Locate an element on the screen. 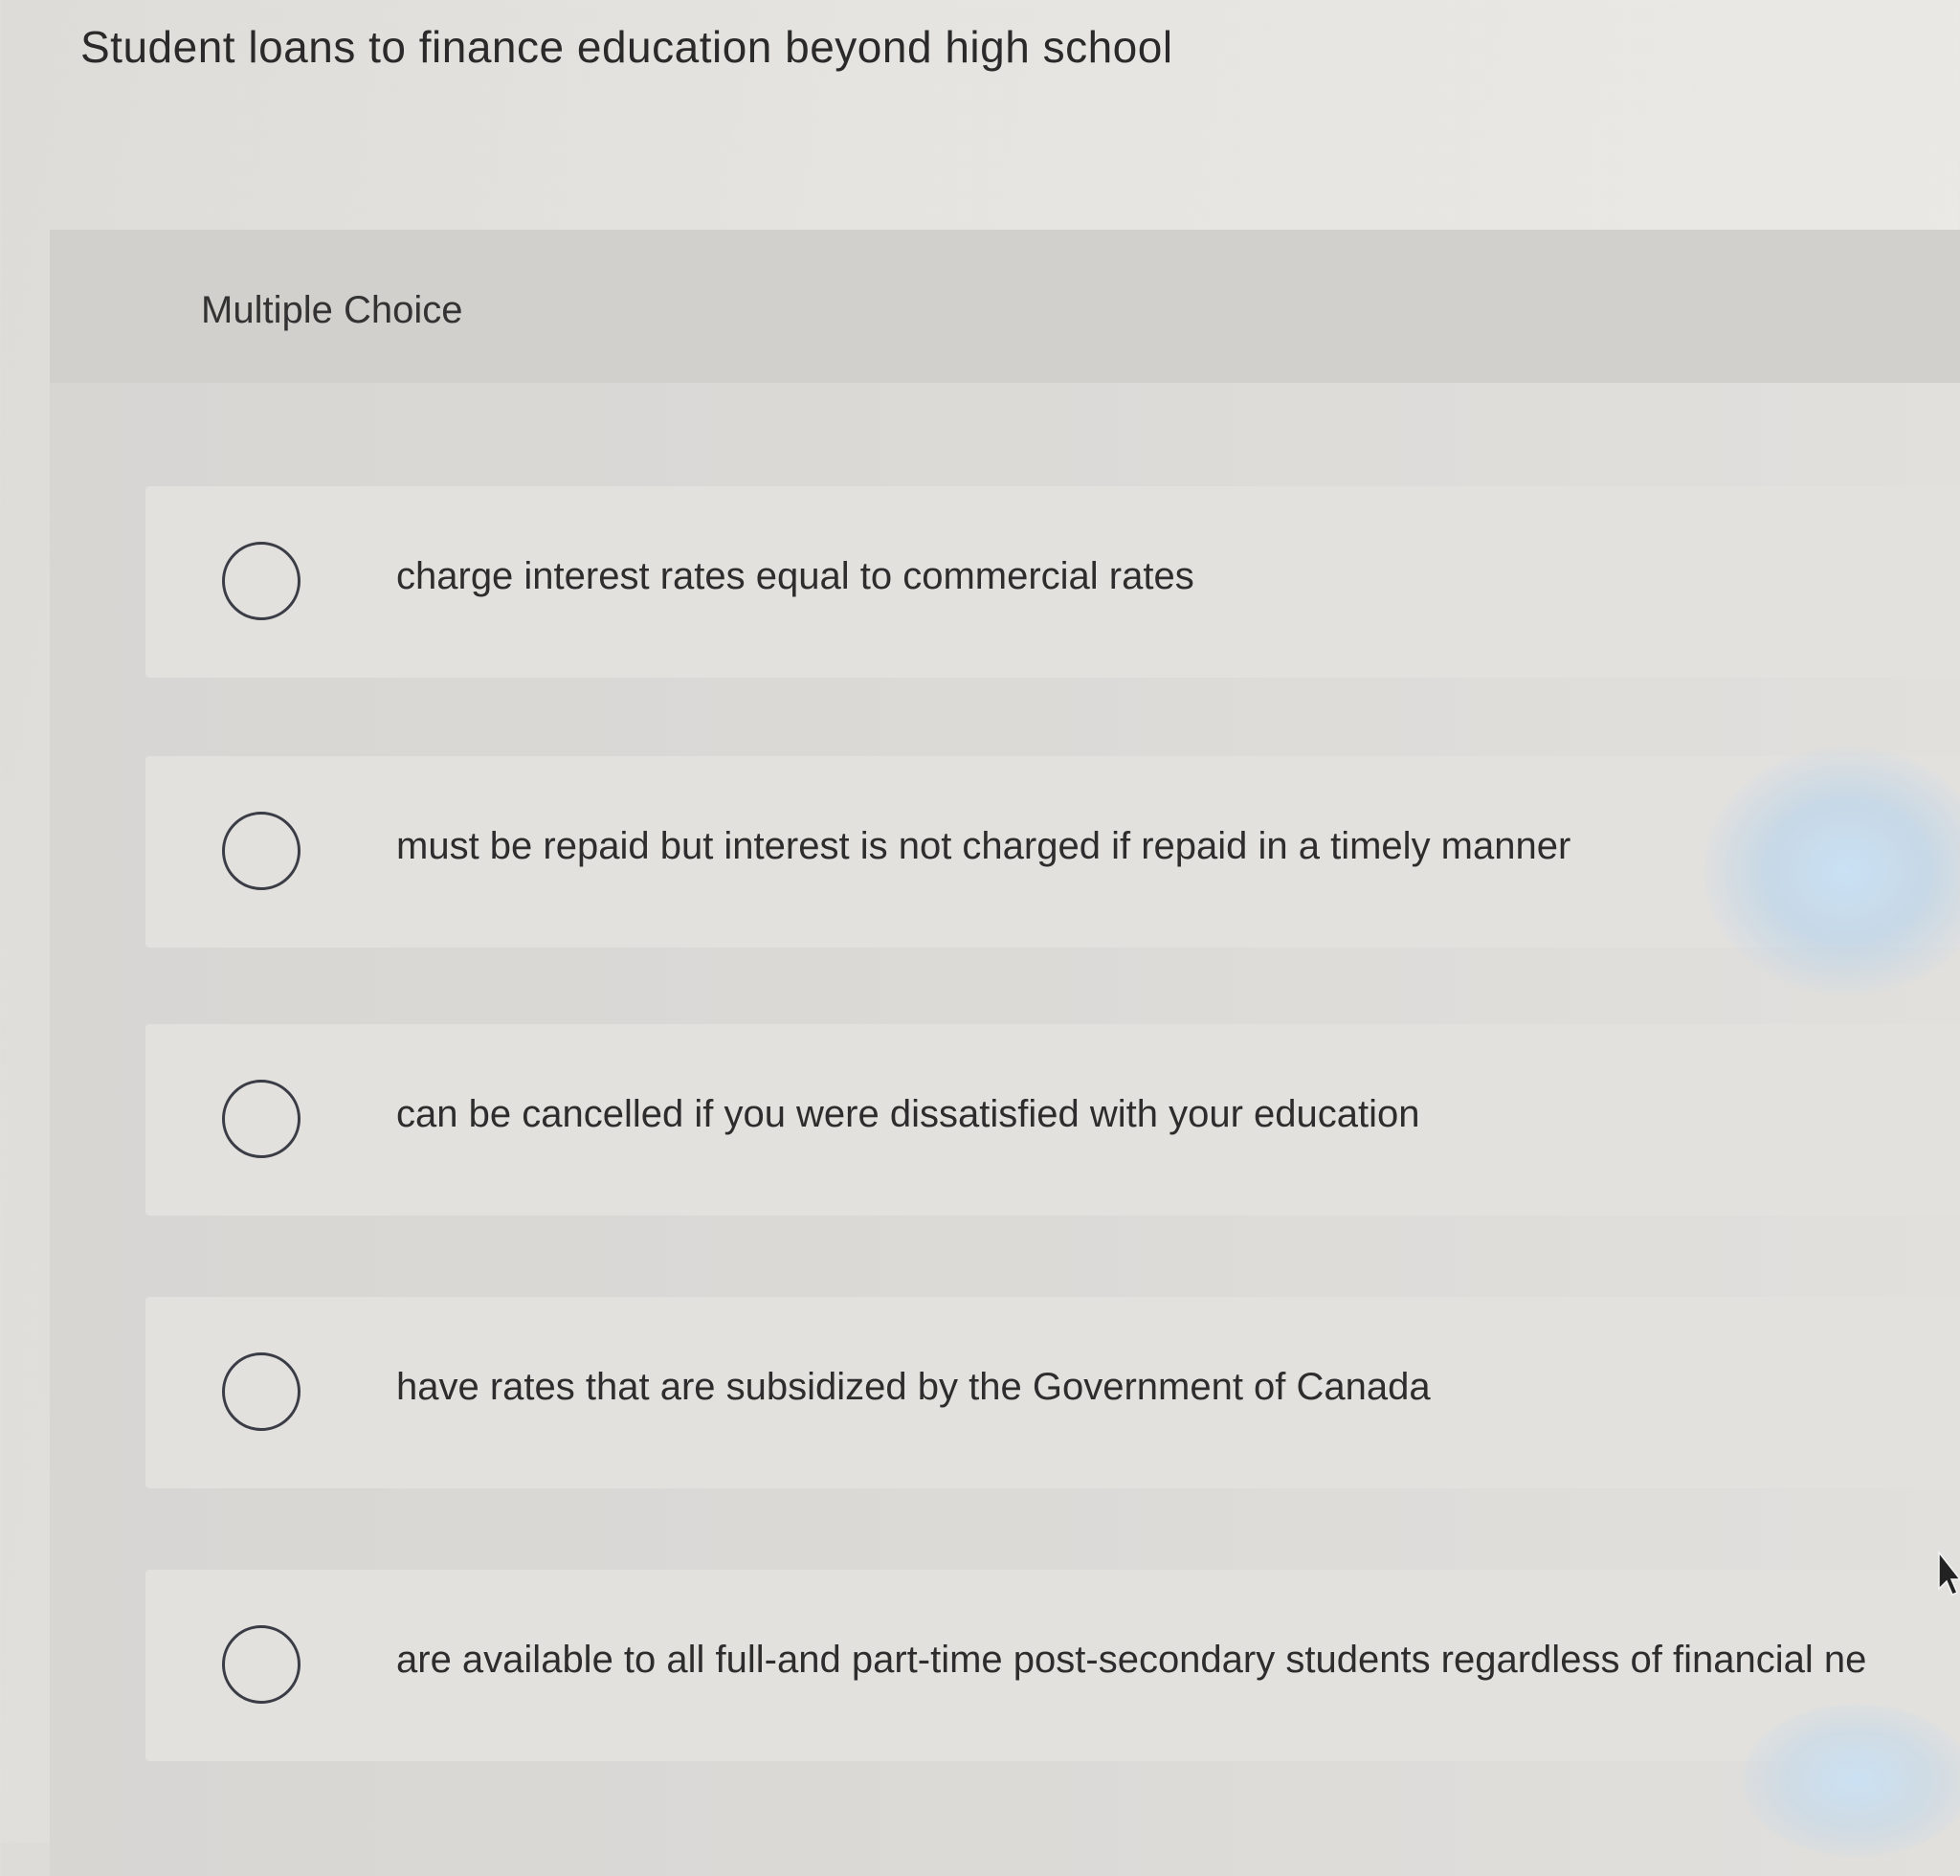 The width and height of the screenshot is (1960, 1876). question-type-header: Multiple Choice is located at coordinates (1005, 306).